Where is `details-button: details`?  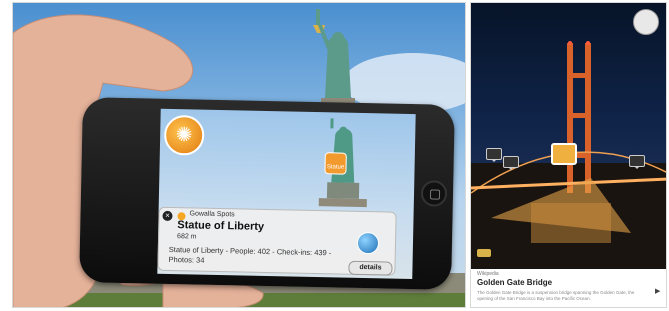 details-button: details is located at coordinates (370, 268).